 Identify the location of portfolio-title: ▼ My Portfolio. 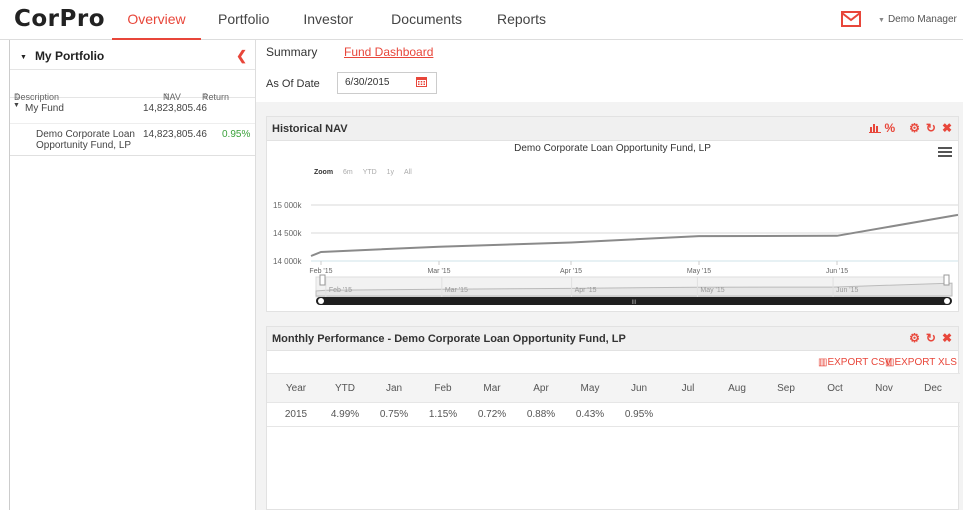
(62, 56).